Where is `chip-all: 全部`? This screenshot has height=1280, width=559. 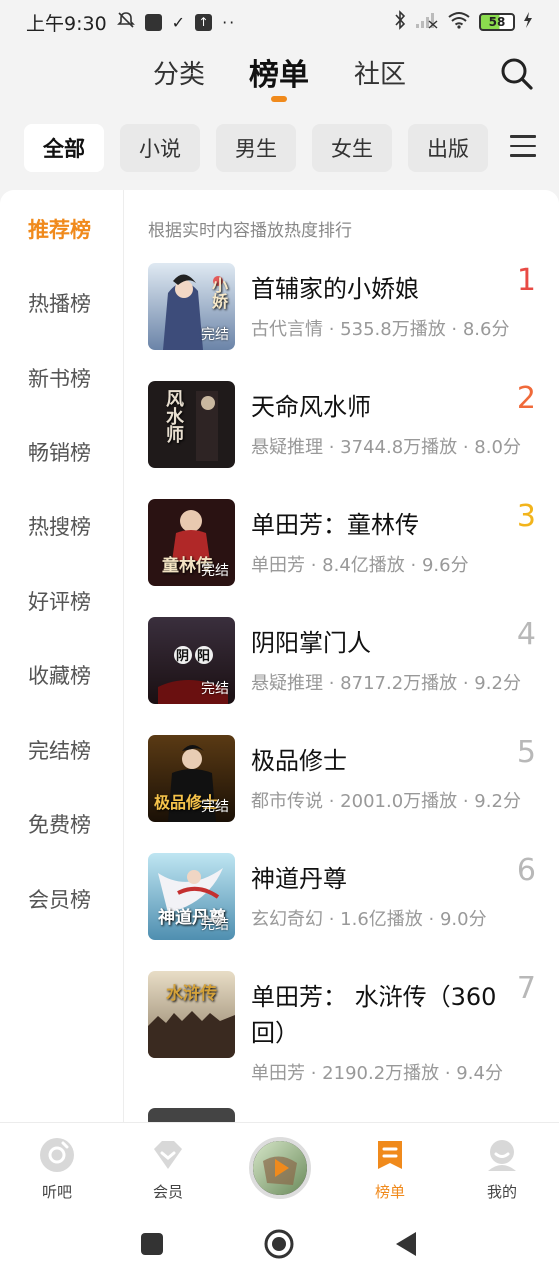 chip-all: 全部 is located at coordinates (64, 148).